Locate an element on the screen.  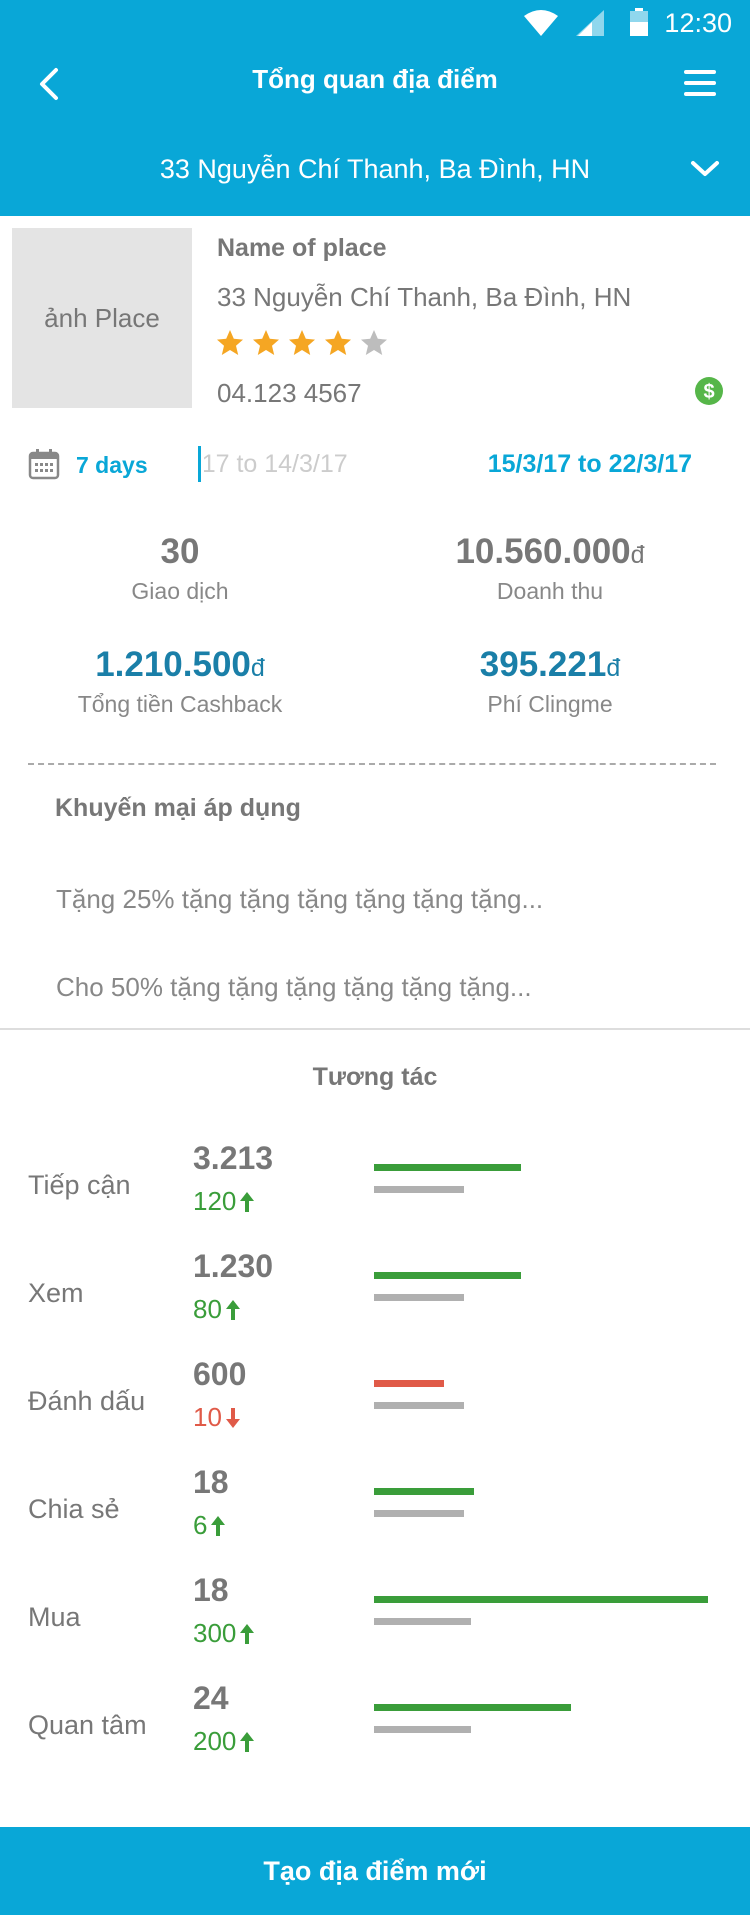
current-date-range: 15/3/17 to 22/3/17 is located at coordinates (590, 464).